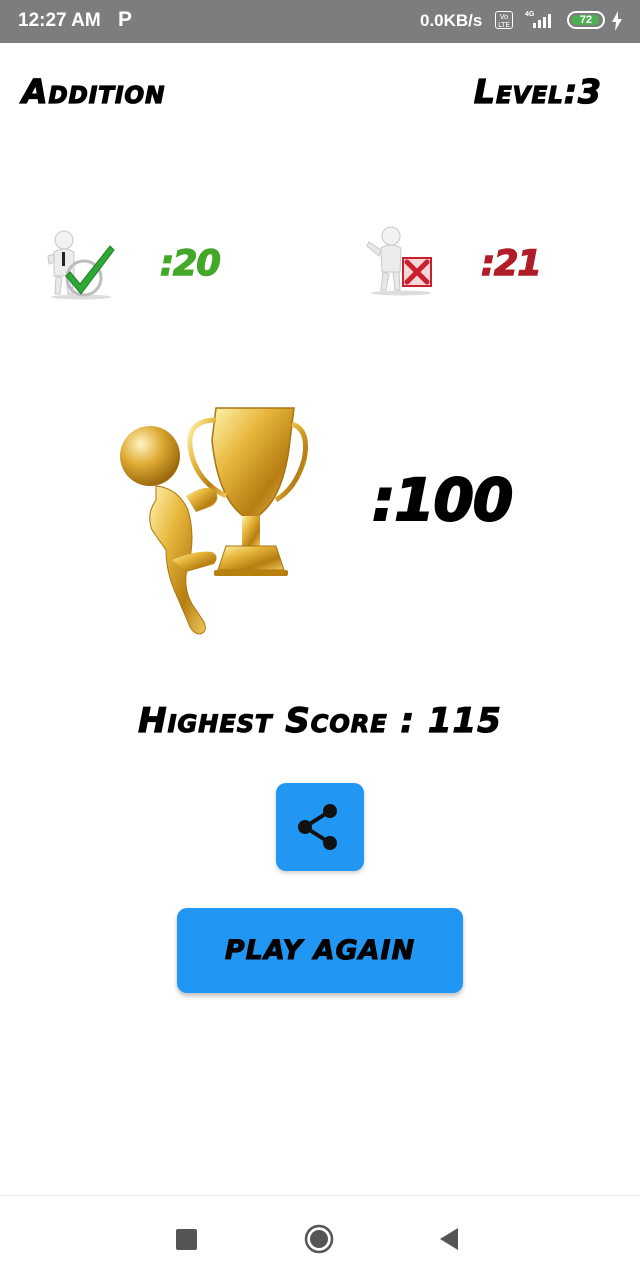  I want to click on share-icon, so click(317, 827).